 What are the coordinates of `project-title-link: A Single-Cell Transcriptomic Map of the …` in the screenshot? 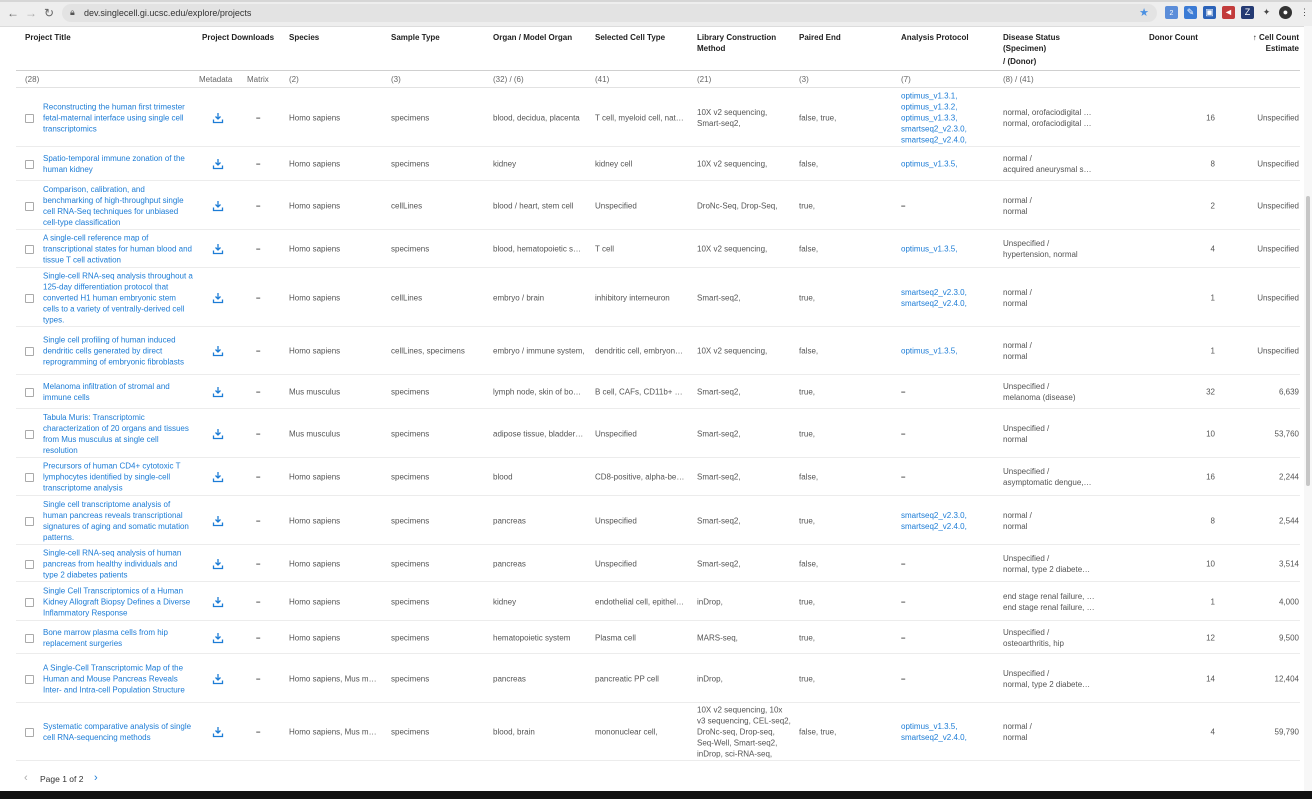 It's located at (118, 678).